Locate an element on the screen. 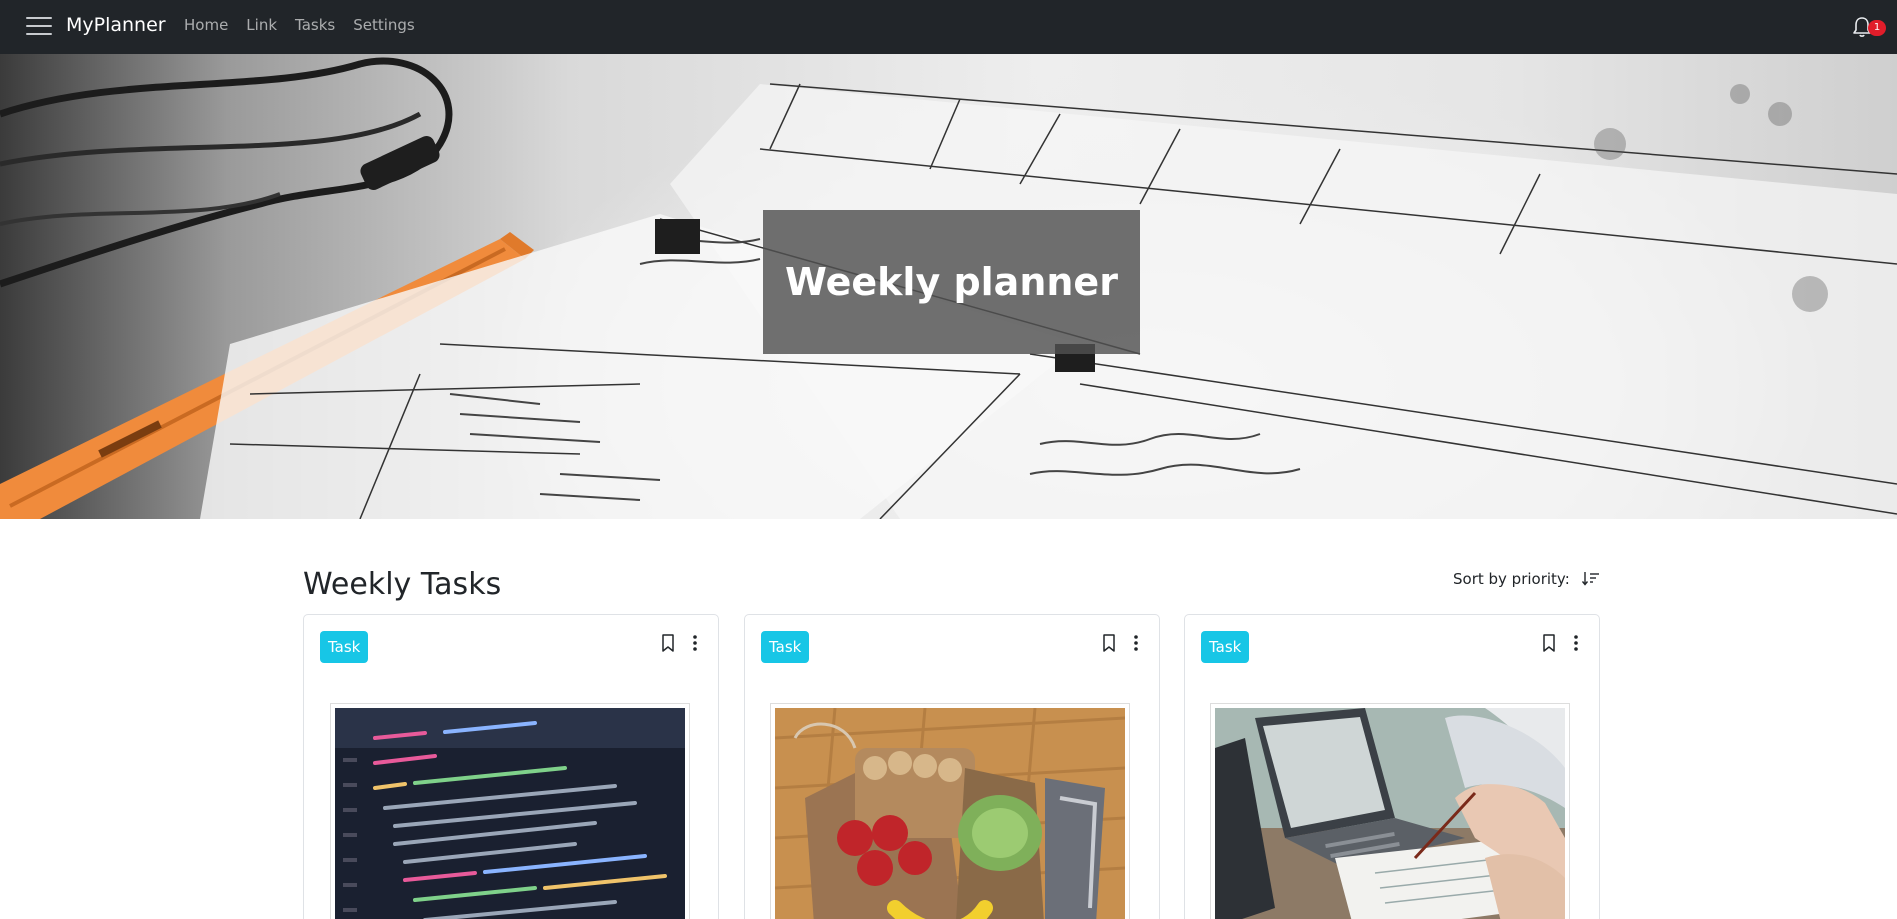  nav-link-tasks: Tasks is located at coordinates (315, 25).